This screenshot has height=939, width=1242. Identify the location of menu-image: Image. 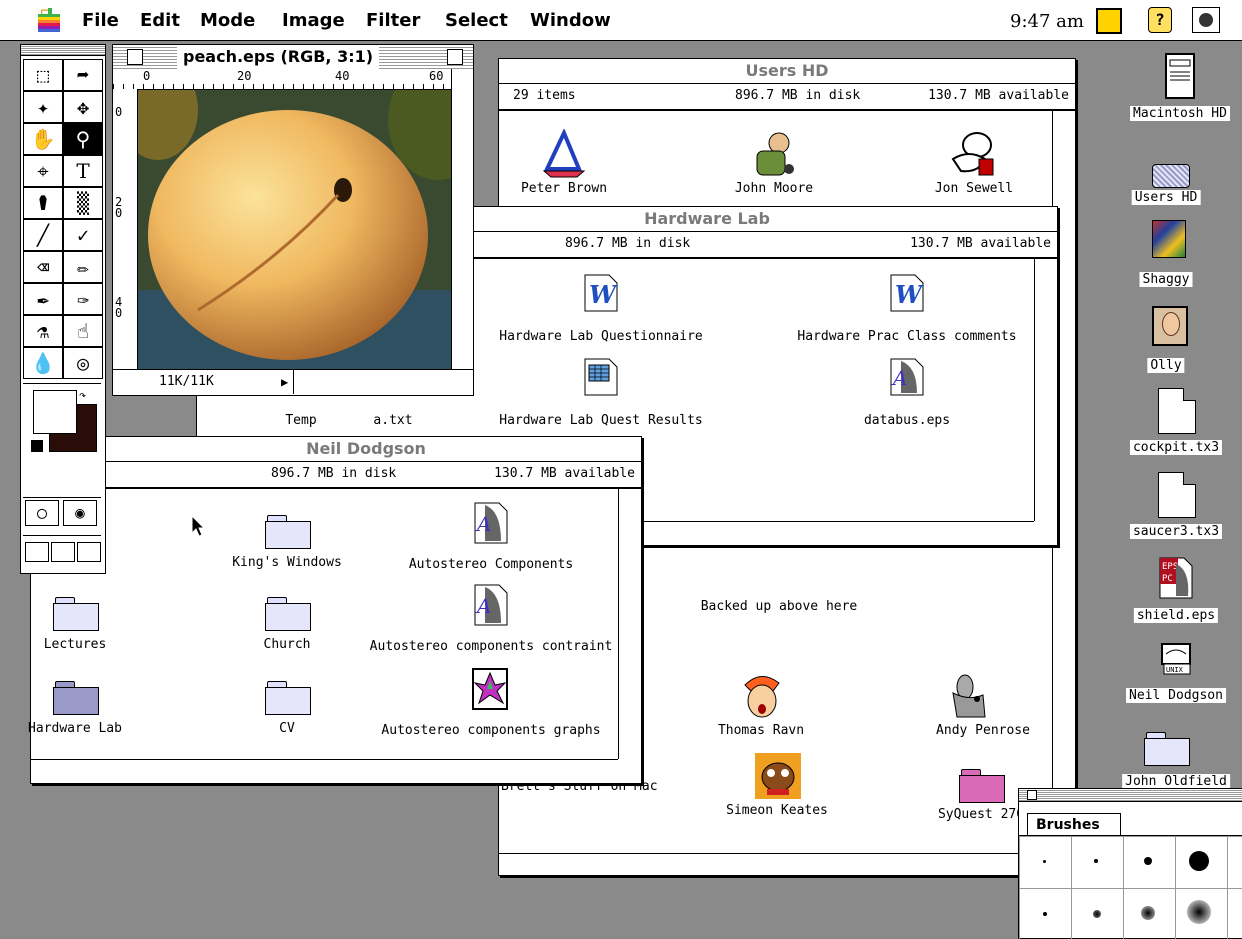
(313, 20).